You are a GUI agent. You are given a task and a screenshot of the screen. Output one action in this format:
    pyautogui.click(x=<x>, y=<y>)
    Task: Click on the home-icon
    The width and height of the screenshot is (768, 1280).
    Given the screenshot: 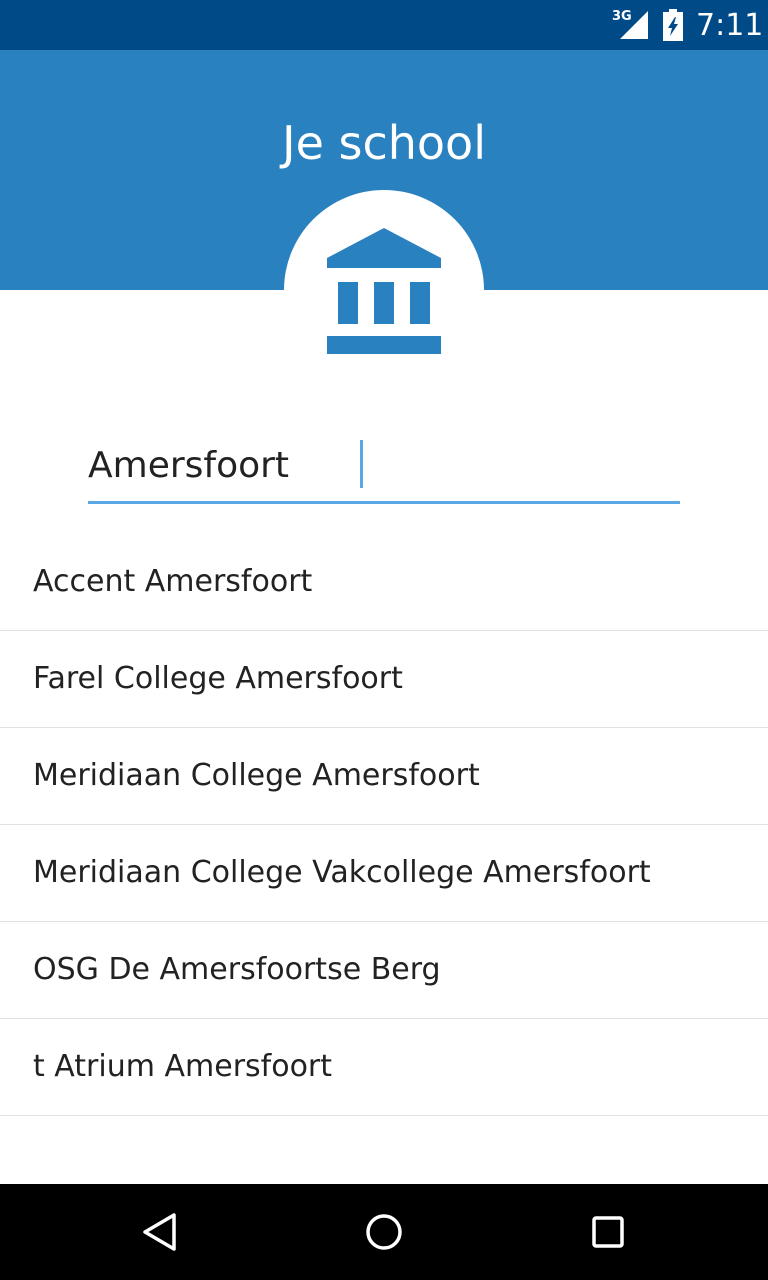 What is the action you would take?
    pyautogui.click(x=384, y=1232)
    